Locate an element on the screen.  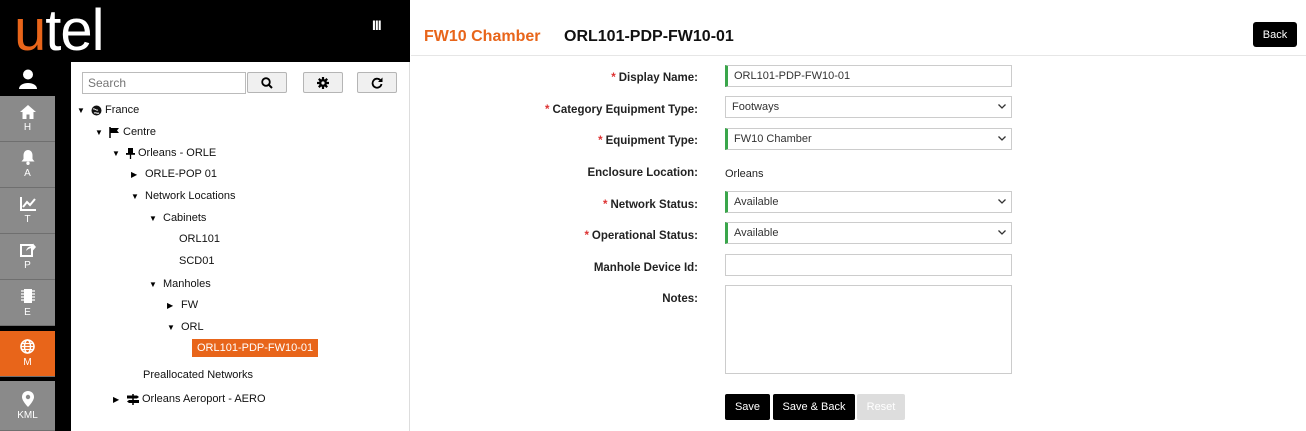
user-profile-button is located at coordinates (27, 79).